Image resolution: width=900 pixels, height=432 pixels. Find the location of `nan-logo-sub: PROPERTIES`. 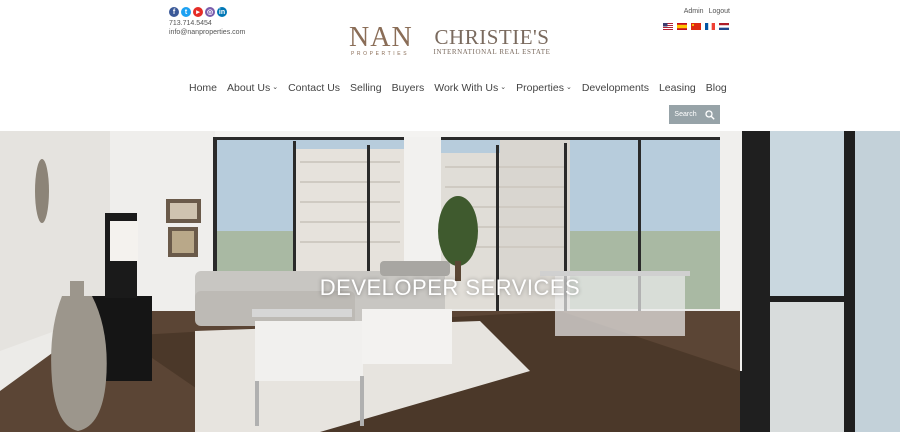

nan-logo-sub: PROPERTIES is located at coordinates (380, 54).